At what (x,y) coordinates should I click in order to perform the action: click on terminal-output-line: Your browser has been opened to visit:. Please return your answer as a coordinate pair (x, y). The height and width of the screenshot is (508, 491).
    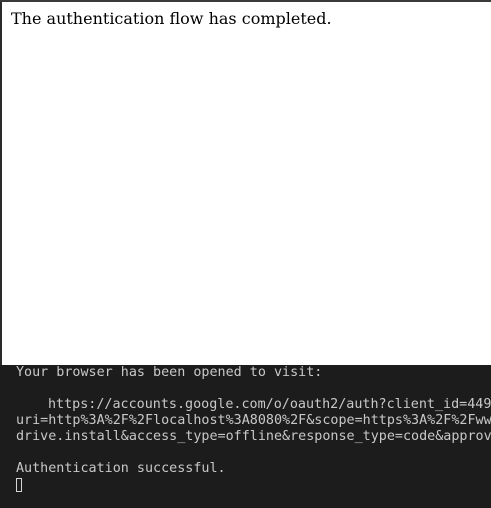
    Looking at the image, I should click on (169, 372).